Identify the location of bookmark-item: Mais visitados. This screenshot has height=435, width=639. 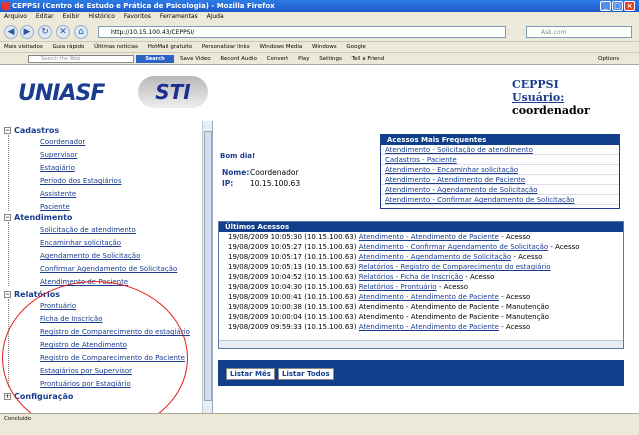
(23, 47).